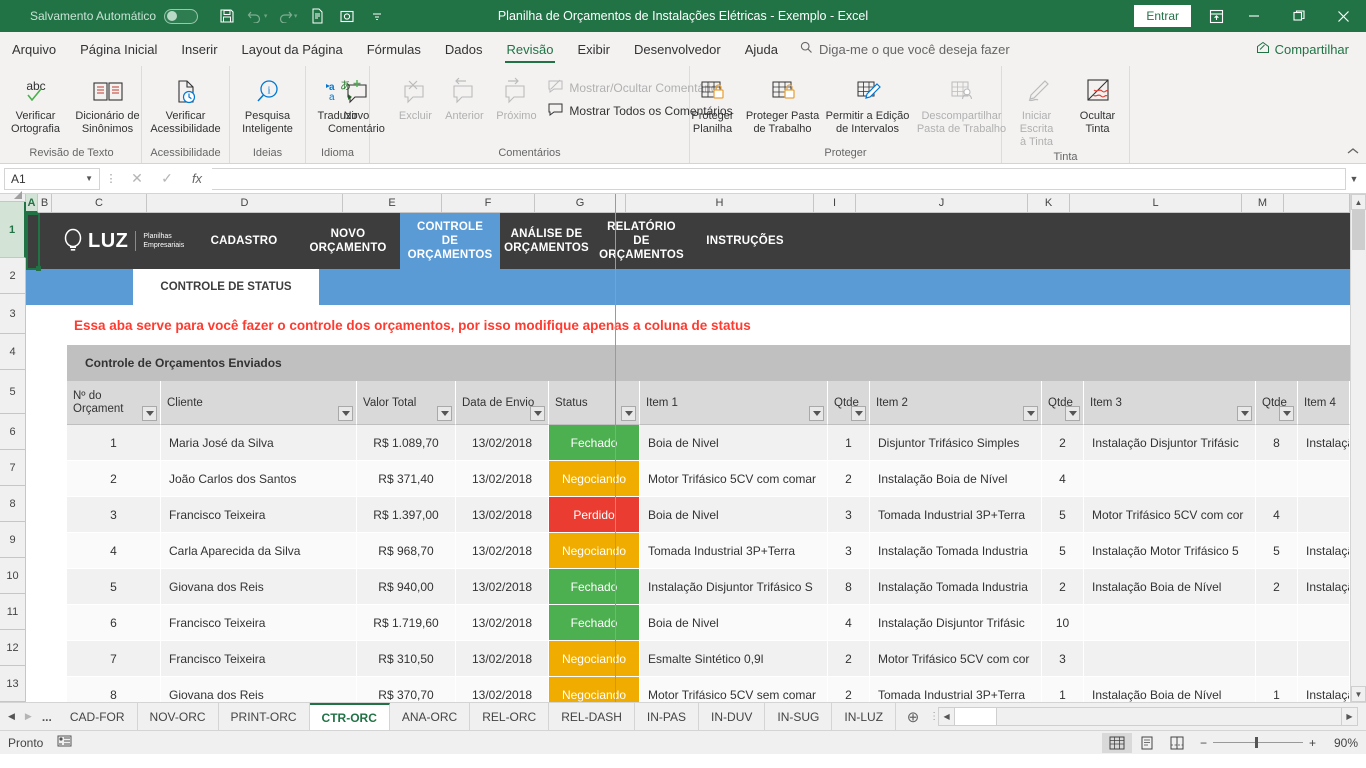  I want to click on tab-pagina-inicial: Página Inicial, so click(118, 49).